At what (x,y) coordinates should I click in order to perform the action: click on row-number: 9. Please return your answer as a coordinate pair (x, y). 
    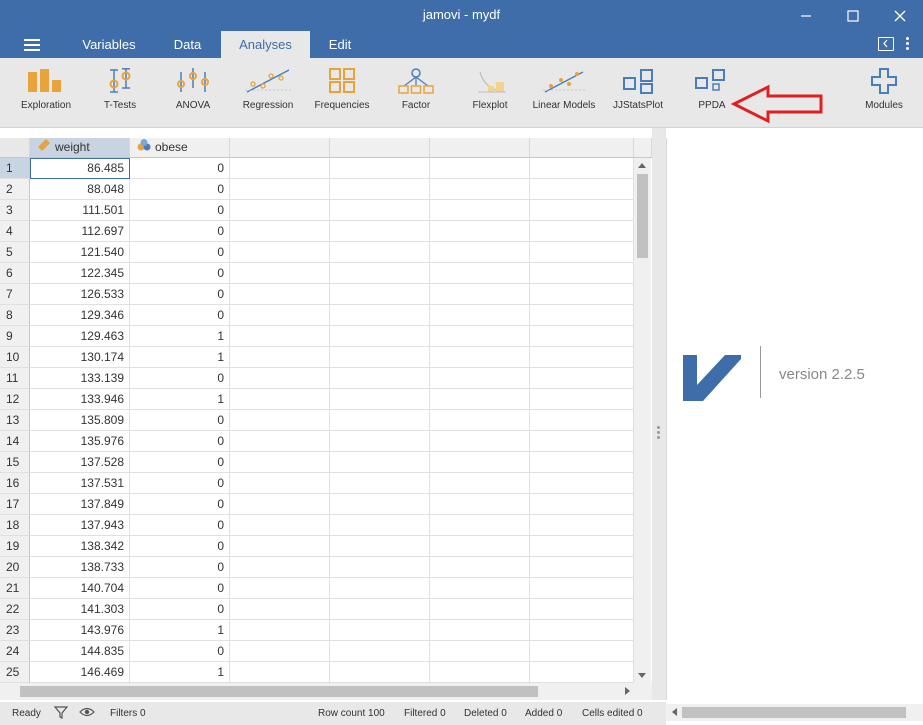
    Looking at the image, I should click on (15, 336).